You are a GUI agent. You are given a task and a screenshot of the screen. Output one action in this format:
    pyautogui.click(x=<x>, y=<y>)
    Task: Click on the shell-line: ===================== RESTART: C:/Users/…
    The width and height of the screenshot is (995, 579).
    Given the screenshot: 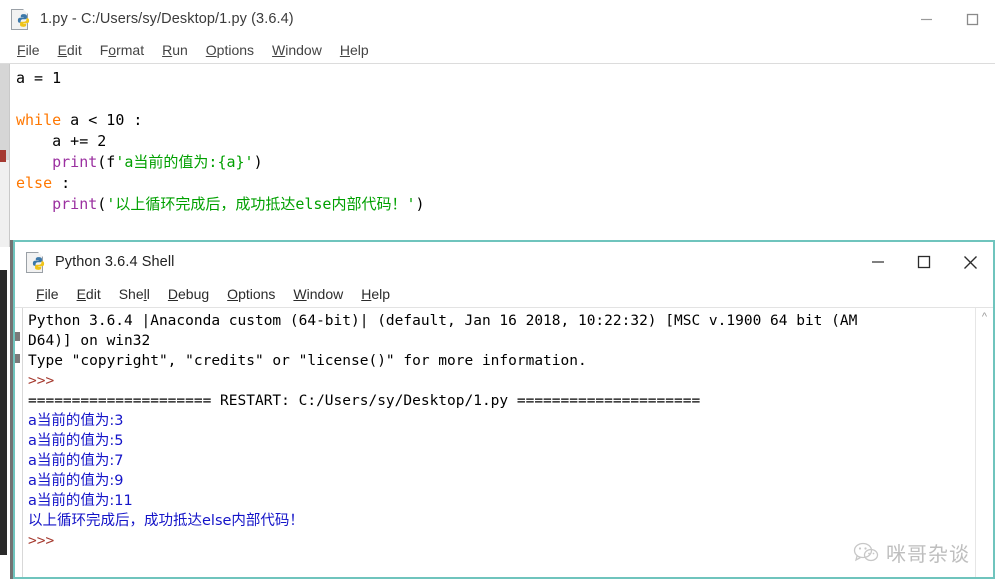 What is the action you would take?
    pyautogui.click(x=364, y=401)
    